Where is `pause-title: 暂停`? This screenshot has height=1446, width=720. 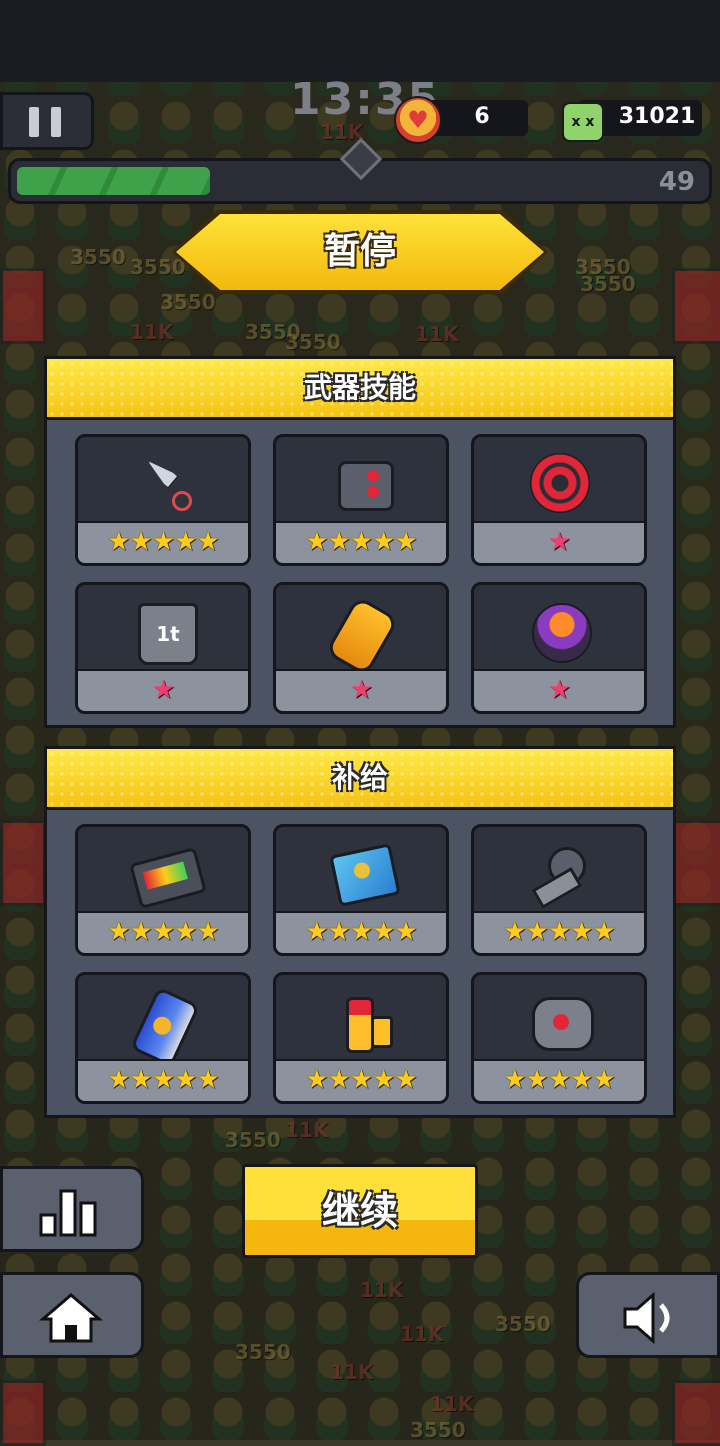
pause-title: 暂停 is located at coordinates (359, 251).